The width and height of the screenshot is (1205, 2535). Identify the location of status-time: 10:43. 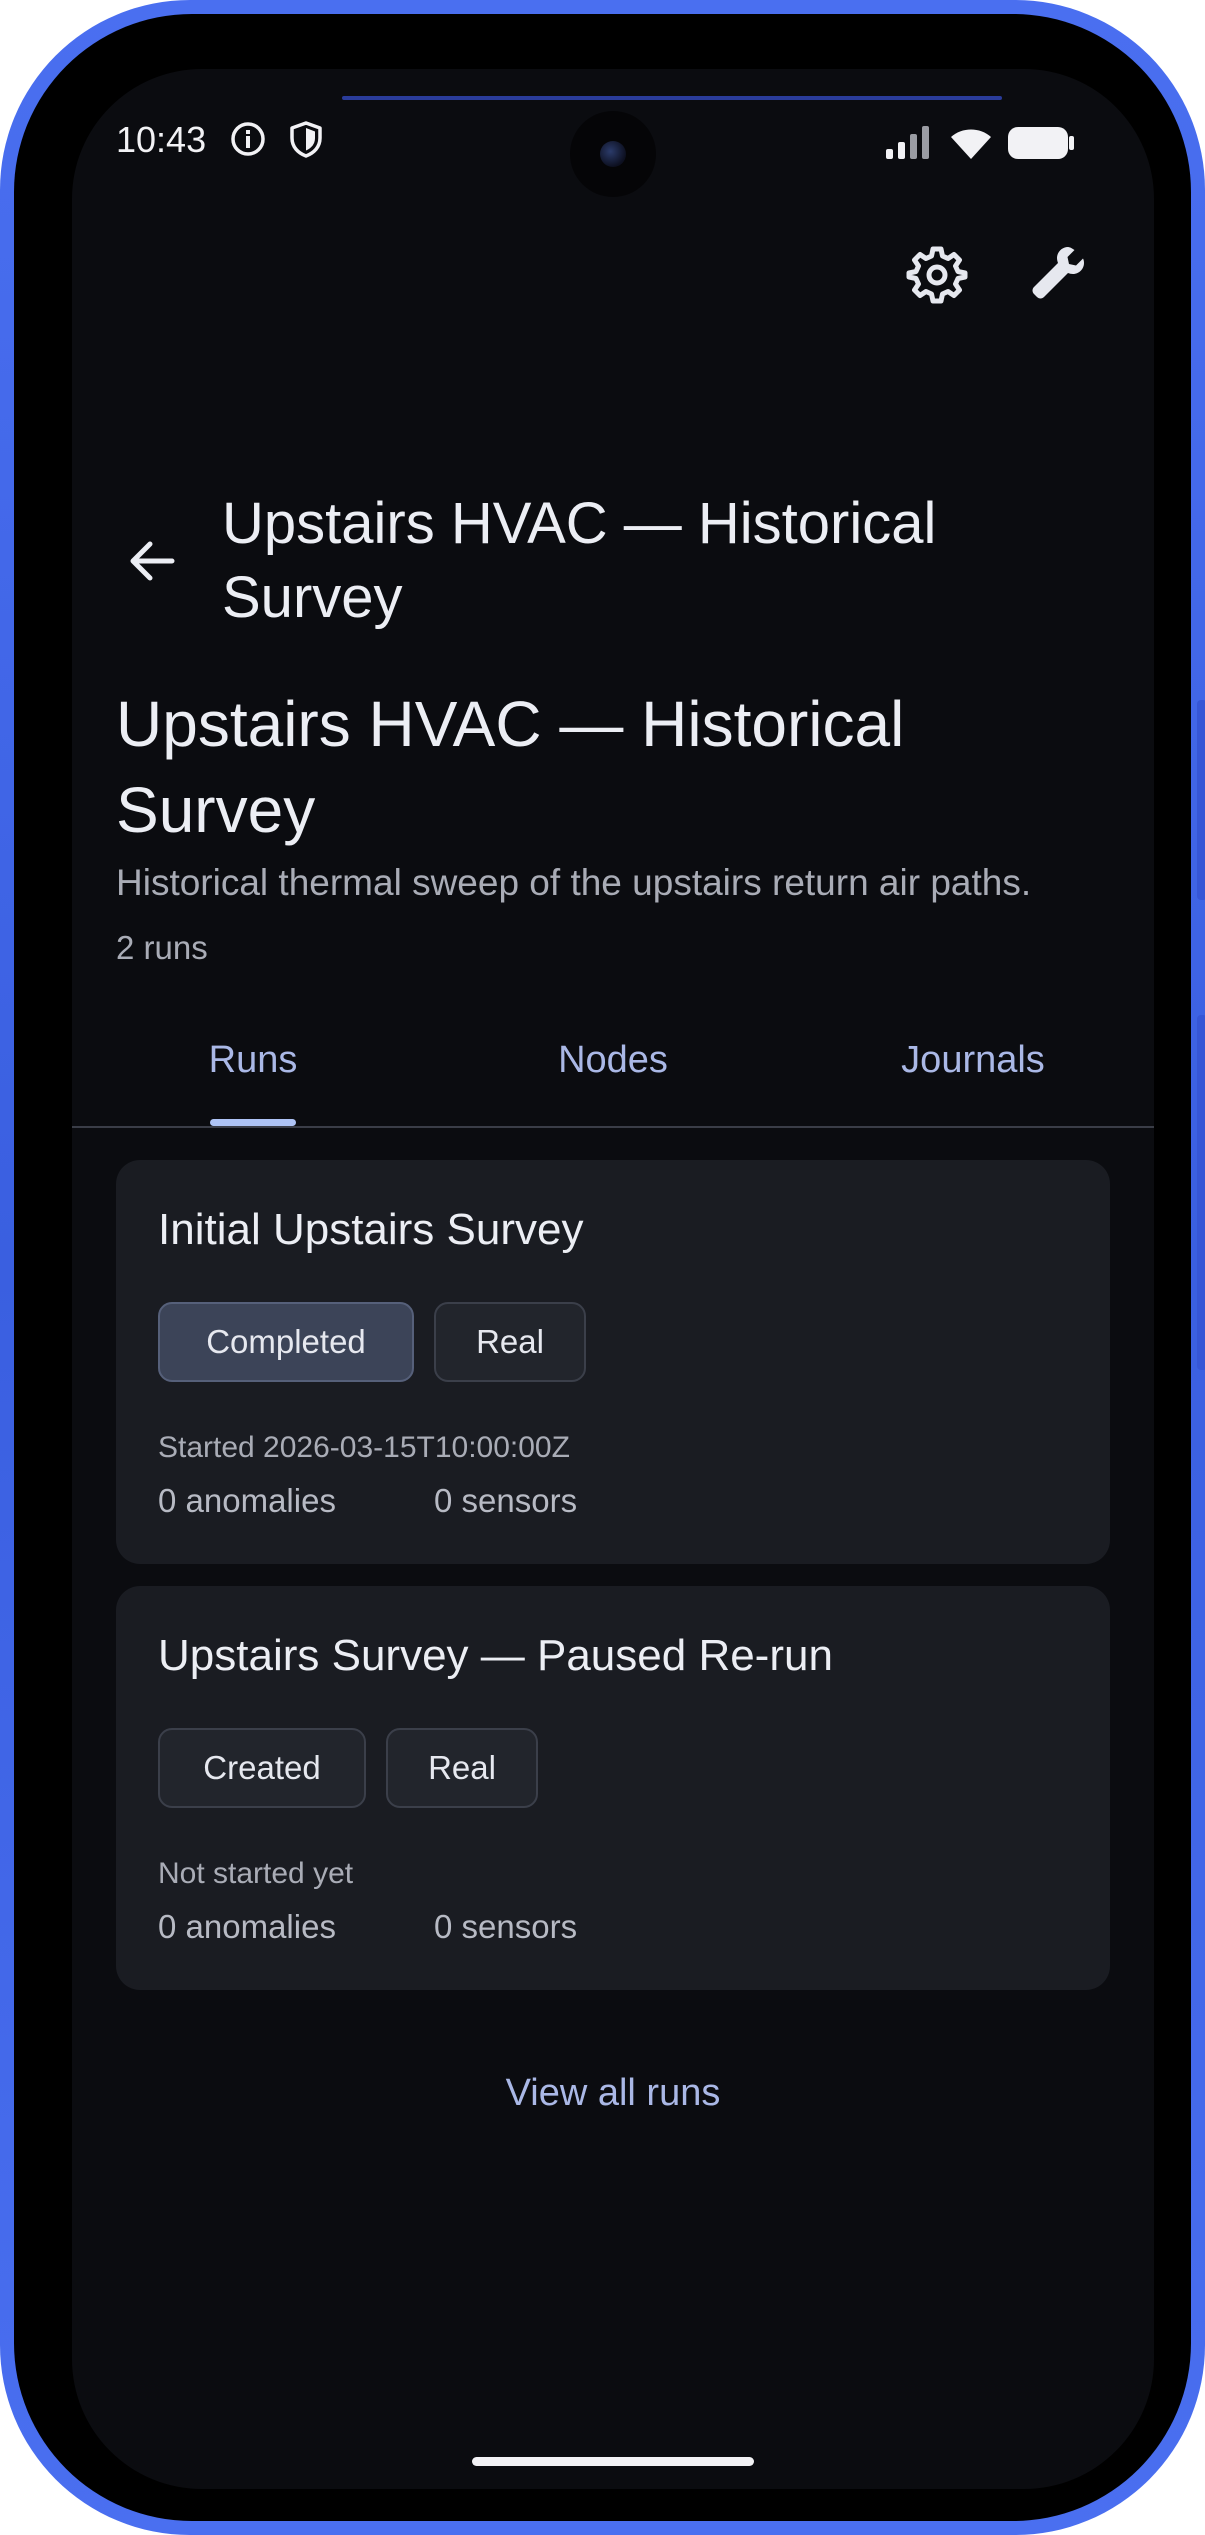
(161, 139).